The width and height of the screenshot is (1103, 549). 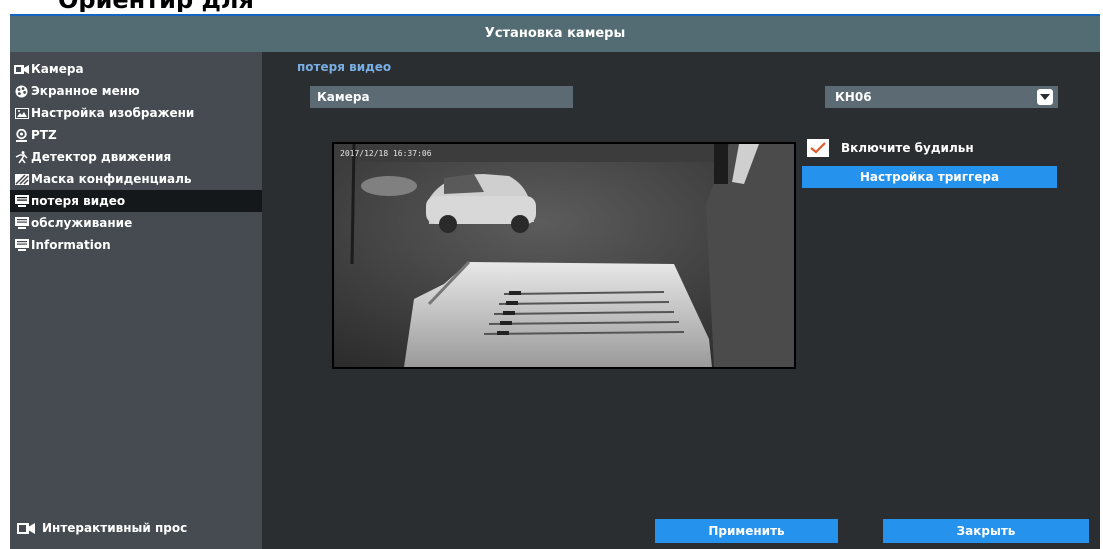 What do you see at coordinates (21, 113) in the screenshot?
I see `image-icon` at bounding box center [21, 113].